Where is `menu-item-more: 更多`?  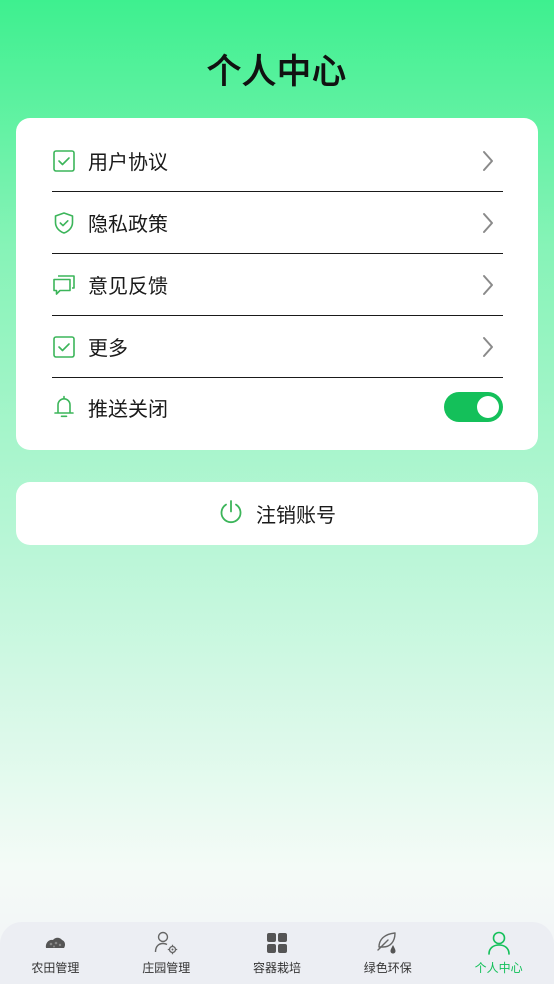 menu-item-more: 更多 is located at coordinates (277, 347).